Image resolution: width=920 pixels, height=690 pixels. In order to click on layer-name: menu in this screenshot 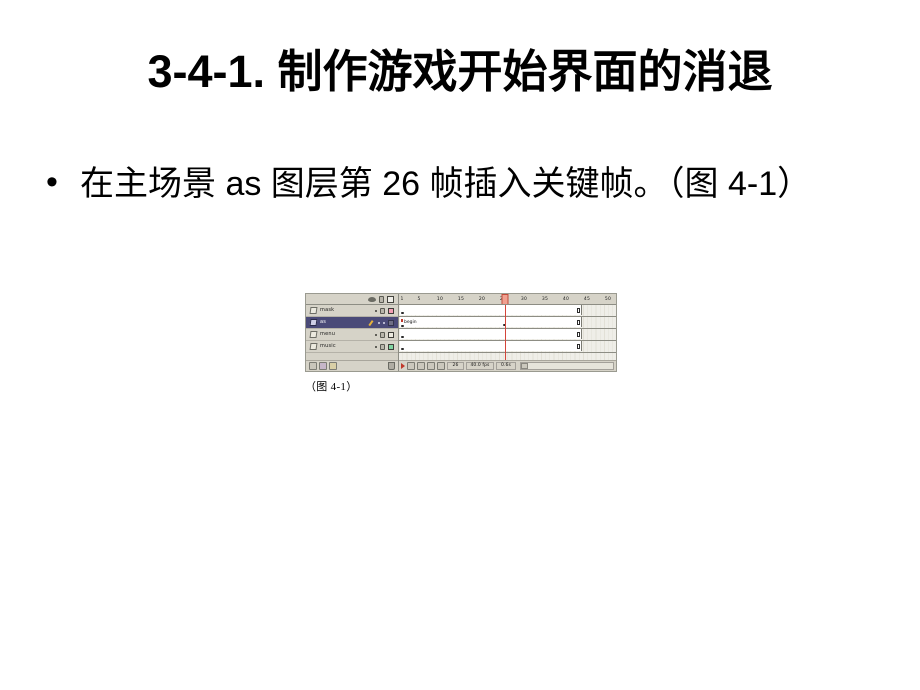, I will do `click(328, 334)`.